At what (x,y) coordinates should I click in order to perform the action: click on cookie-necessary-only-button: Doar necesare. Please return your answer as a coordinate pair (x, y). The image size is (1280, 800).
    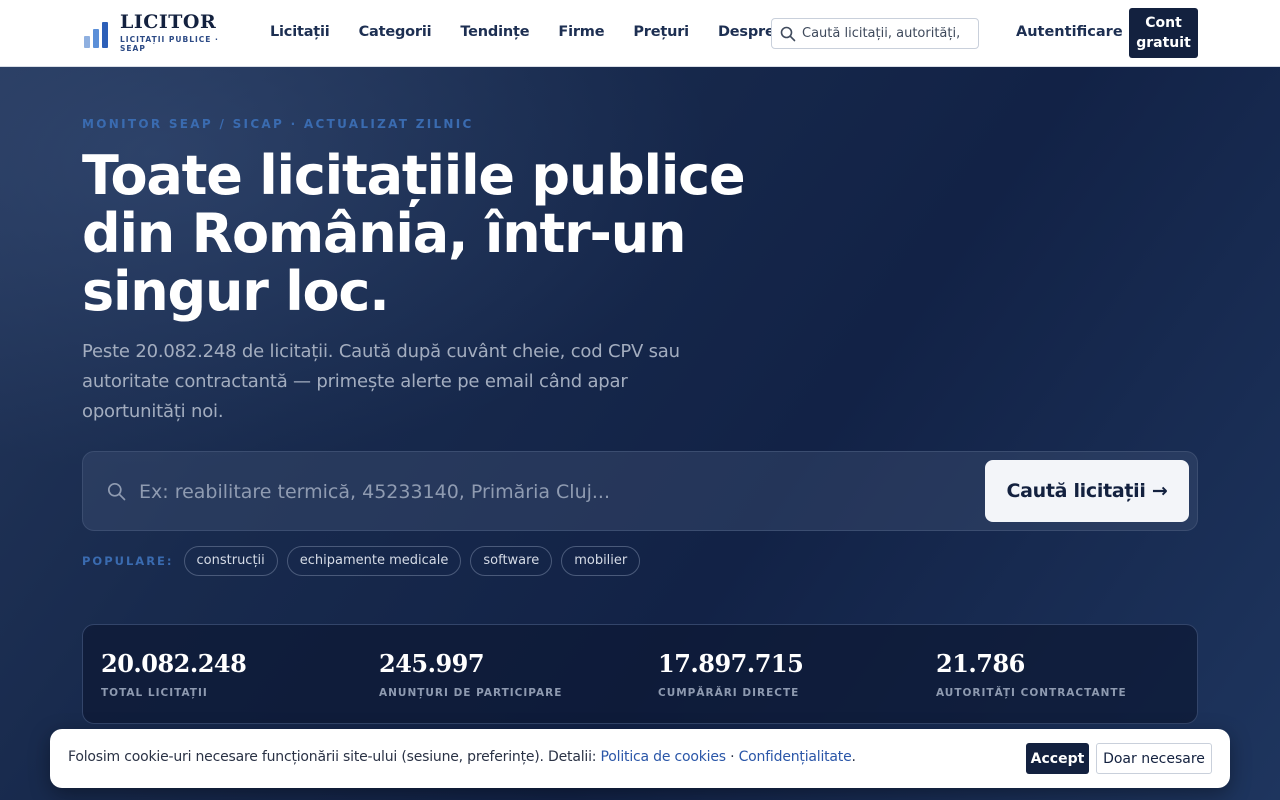
    Looking at the image, I should click on (1154, 758).